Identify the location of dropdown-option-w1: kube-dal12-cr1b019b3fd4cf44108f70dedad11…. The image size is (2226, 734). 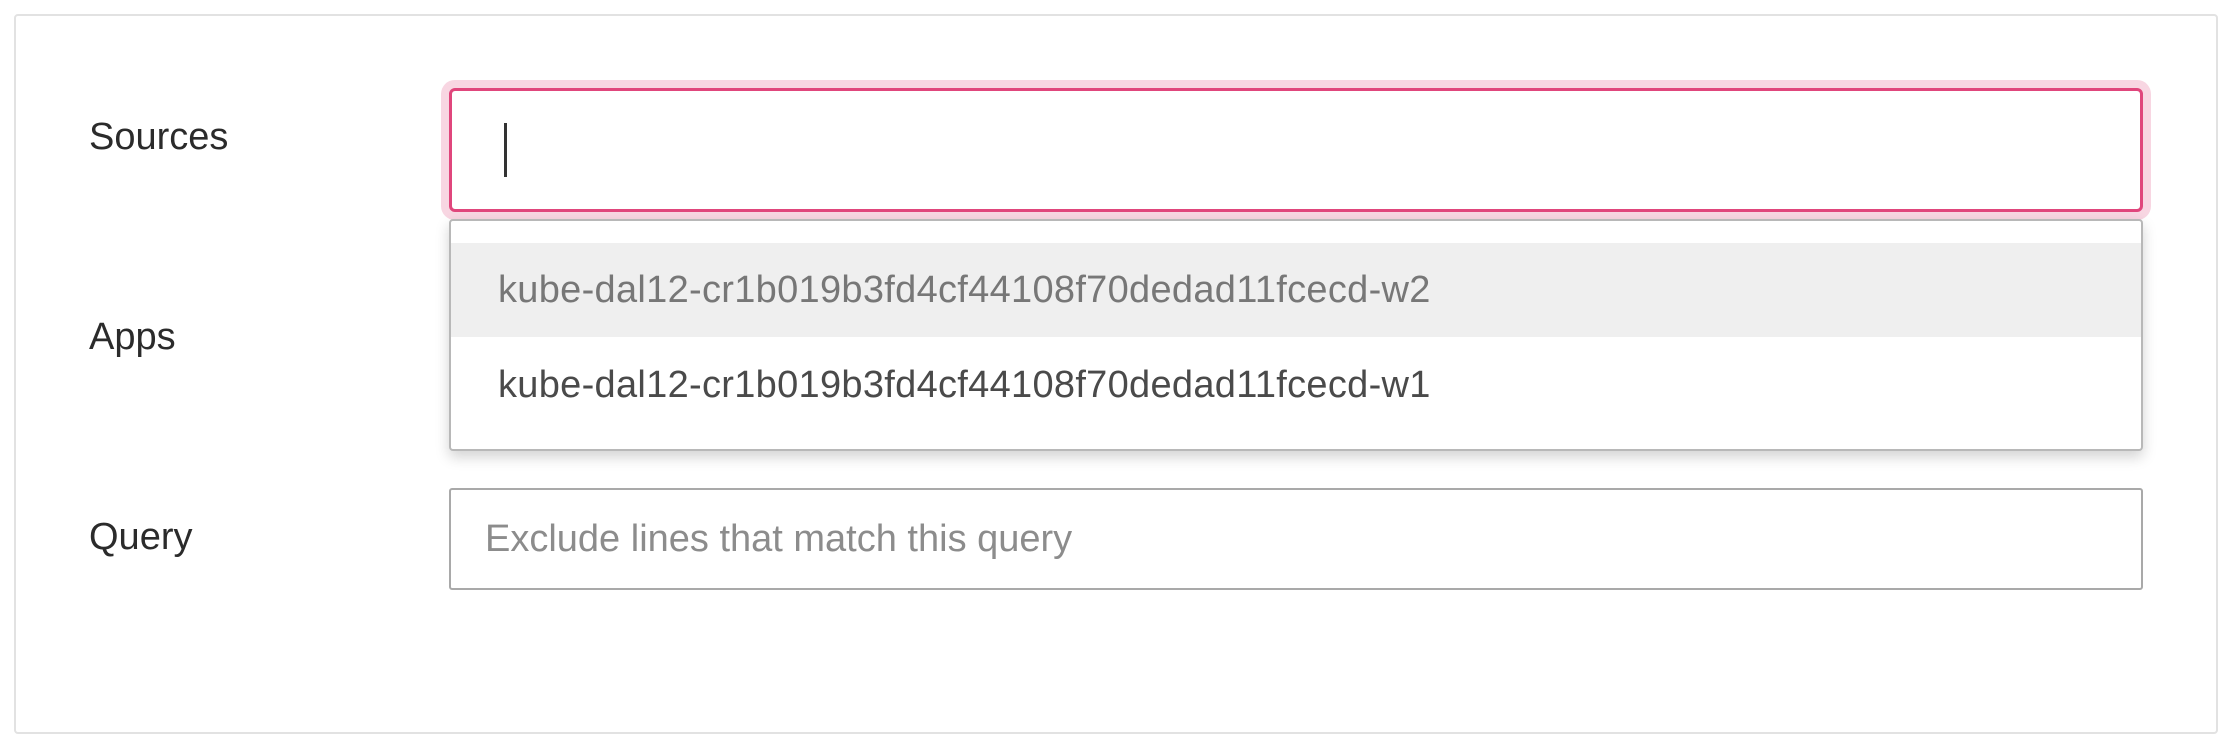
(1296, 385).